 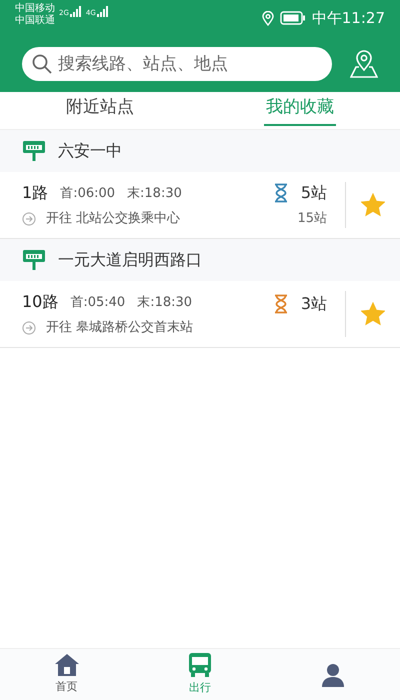 What do you see at coordinates (177, 64) in the screenshot?
I see `search-field: 搜索线路、站点、地点` at bounding box center [177, 64].